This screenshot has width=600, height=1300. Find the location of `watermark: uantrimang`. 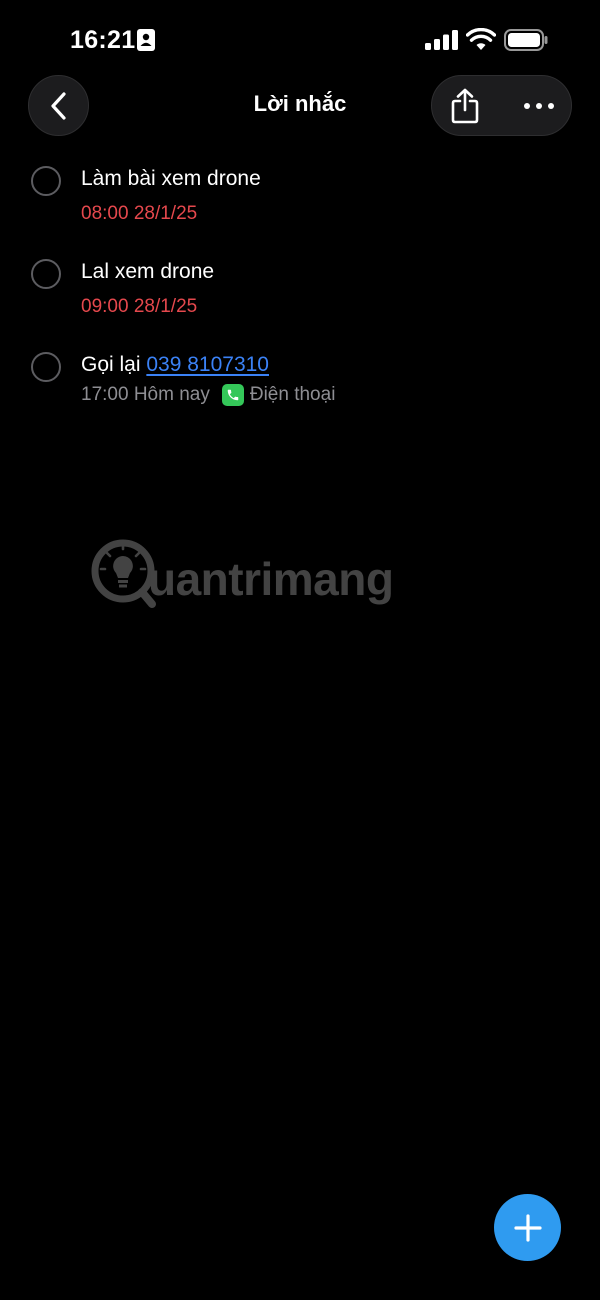

watermark: uantrimang is located at coordinates (270, 576).